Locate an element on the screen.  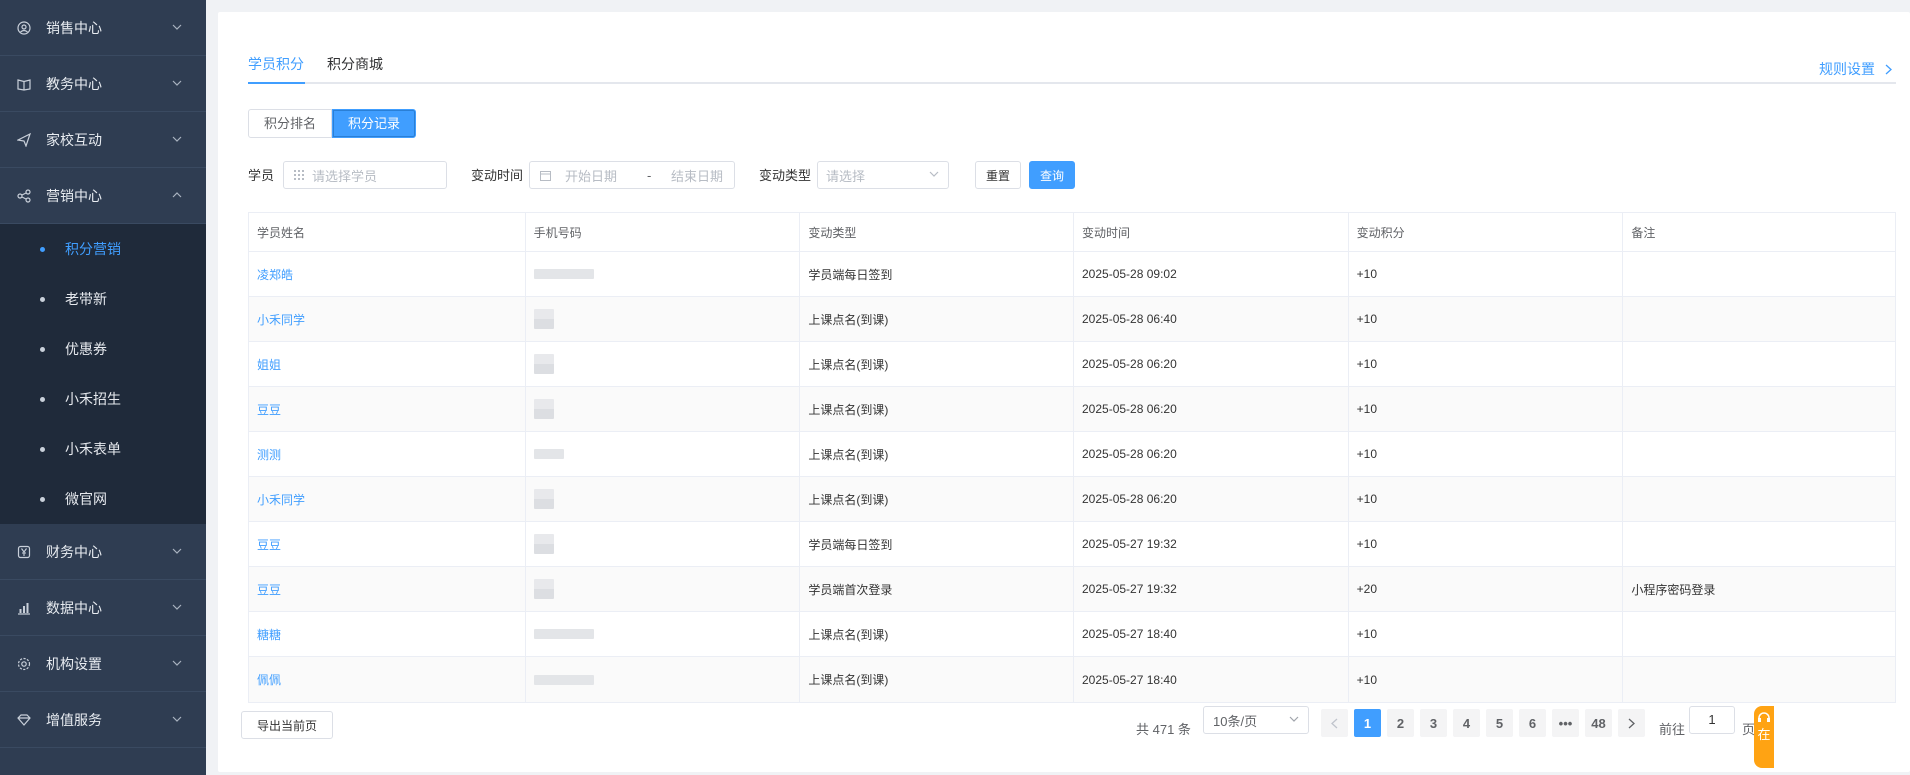
sidebar-item-0: 积分营销 is located at coordinates (103, 249).